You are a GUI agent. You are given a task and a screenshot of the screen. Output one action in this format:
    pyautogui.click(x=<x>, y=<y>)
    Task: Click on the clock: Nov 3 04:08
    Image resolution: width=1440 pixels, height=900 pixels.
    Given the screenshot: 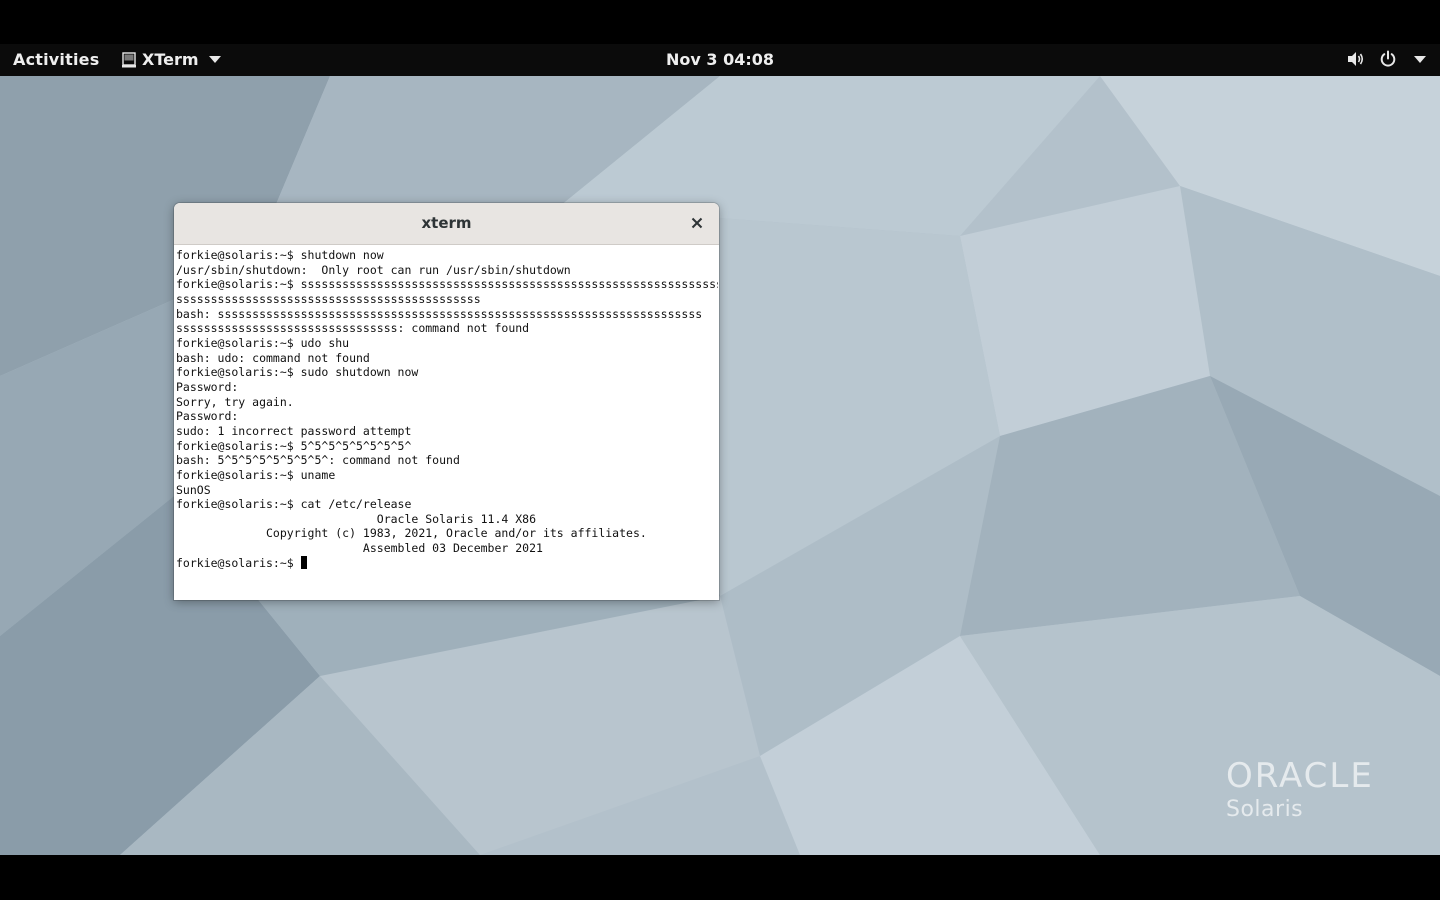 What is the action you would take?
    pyautogui.click(x=720, y=59)
    